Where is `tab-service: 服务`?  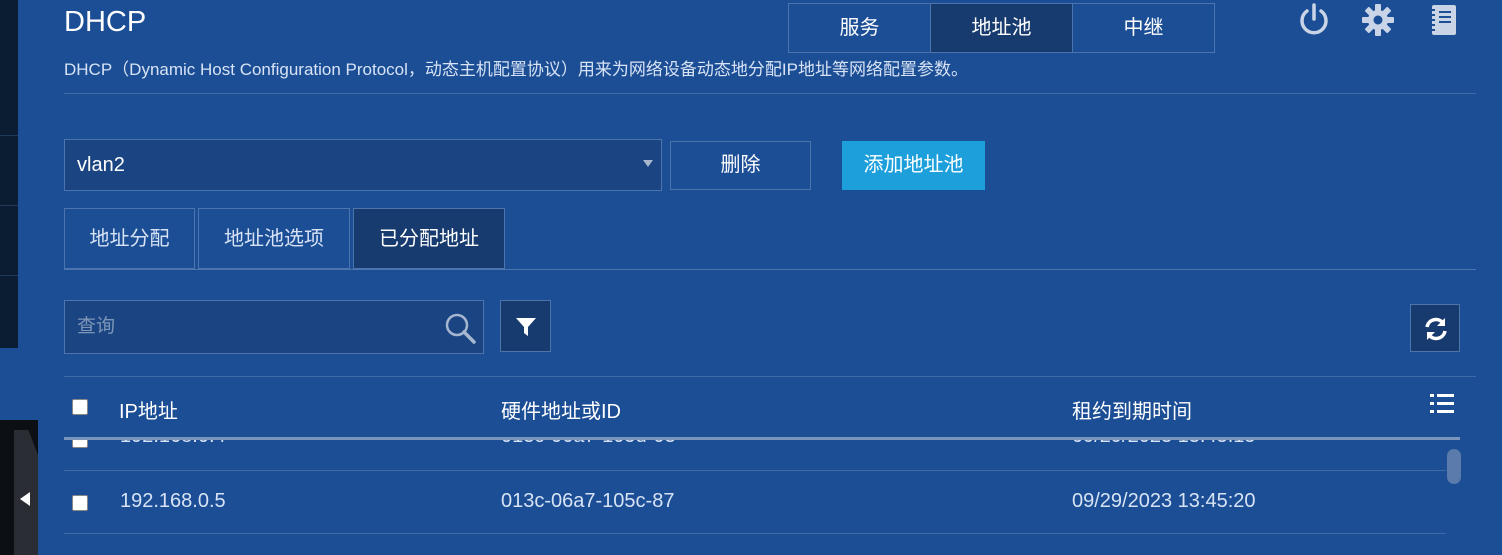 tab-service: 服务 is located at coordinates (860, 28).